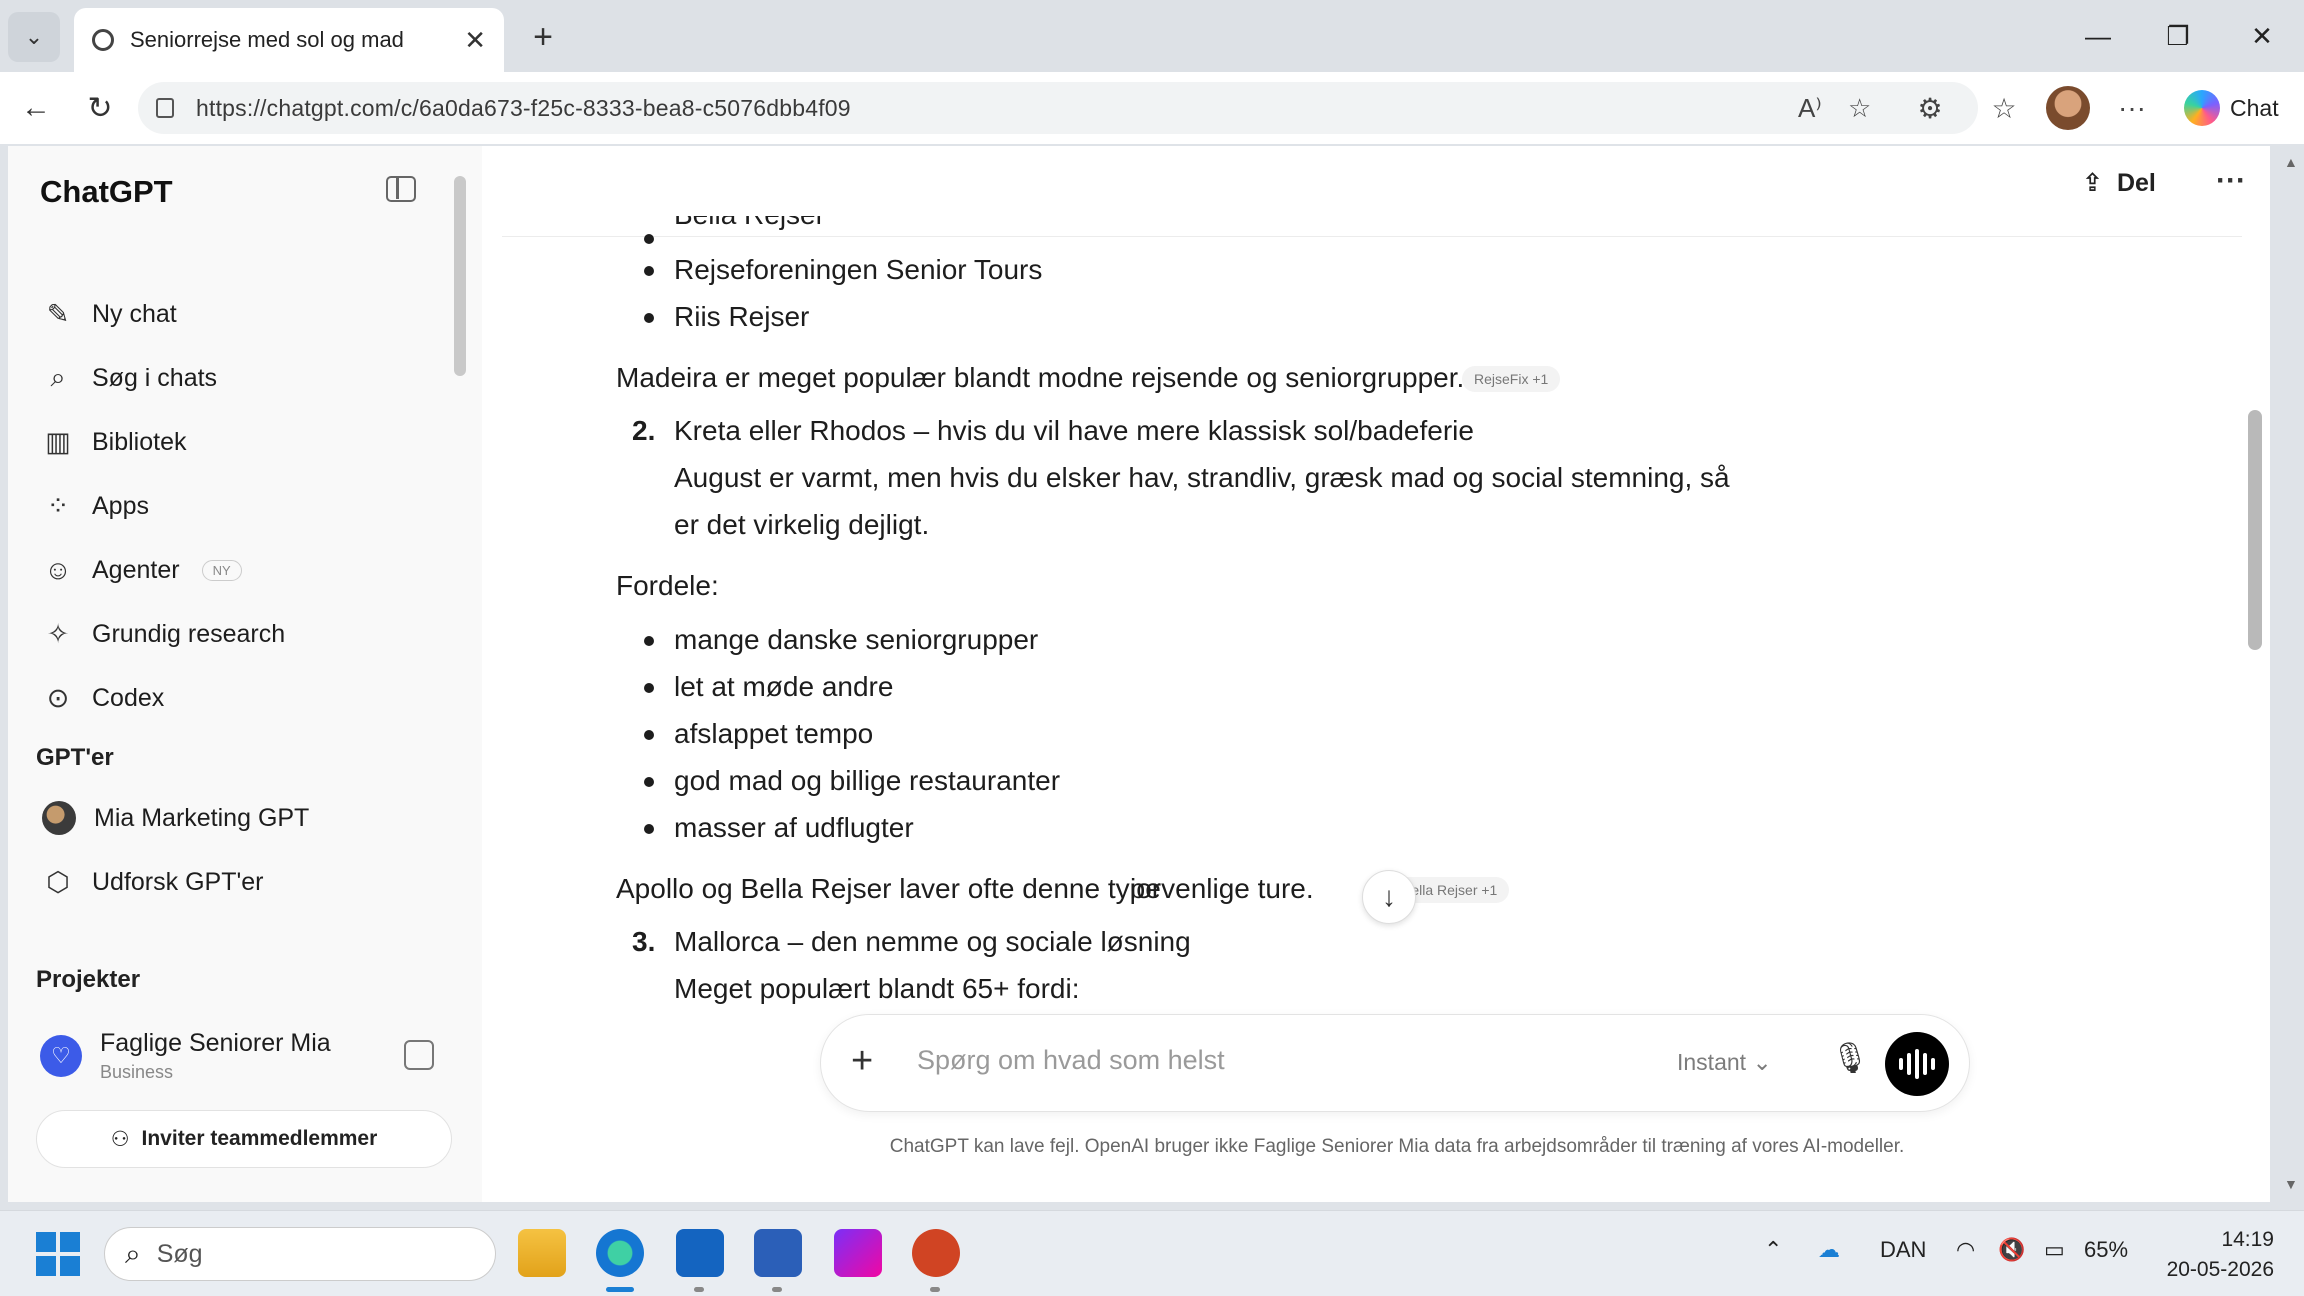 The height and width of the screenshot is (1296, 2304). Describe the element at coordinates (155, 377) in the screenshot. I see `sidebar-item-label: Søg i chats` at that location.